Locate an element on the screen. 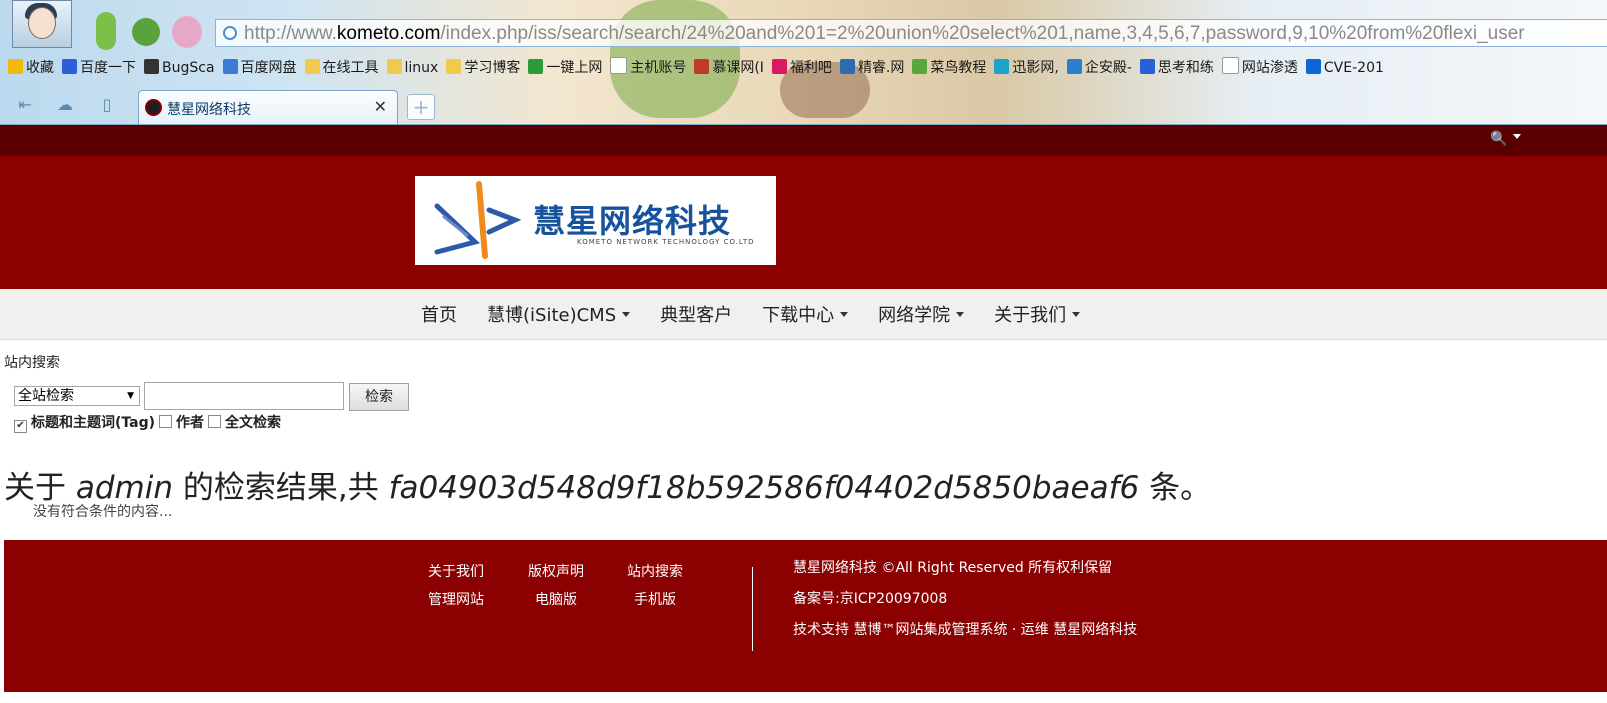  site-info-icon is located at coordinates (230, 33).